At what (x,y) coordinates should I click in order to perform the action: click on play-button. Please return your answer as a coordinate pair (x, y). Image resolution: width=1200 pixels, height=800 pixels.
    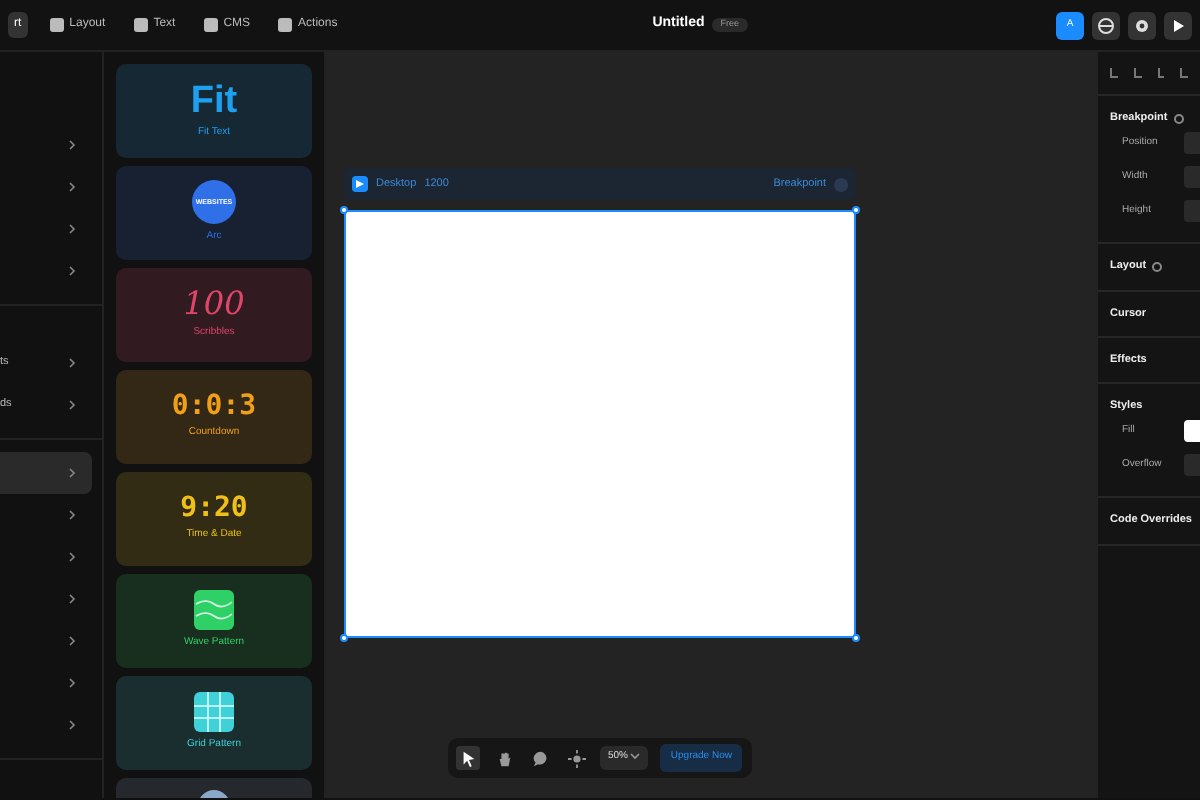
    Looking at the image, I should click on (1178, 25).